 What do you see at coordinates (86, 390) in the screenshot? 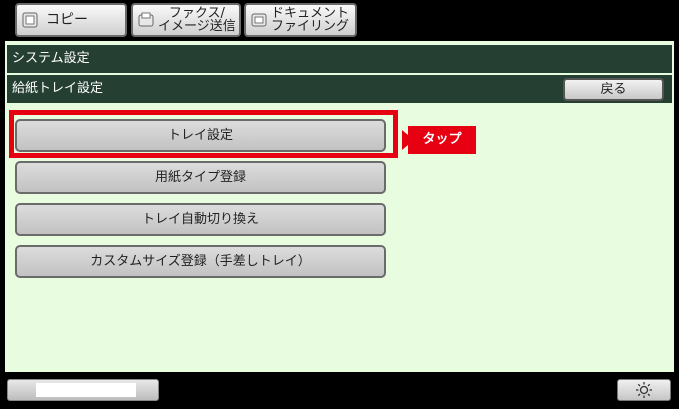
I see `job-status-fill` at bounding box center [86, 390].